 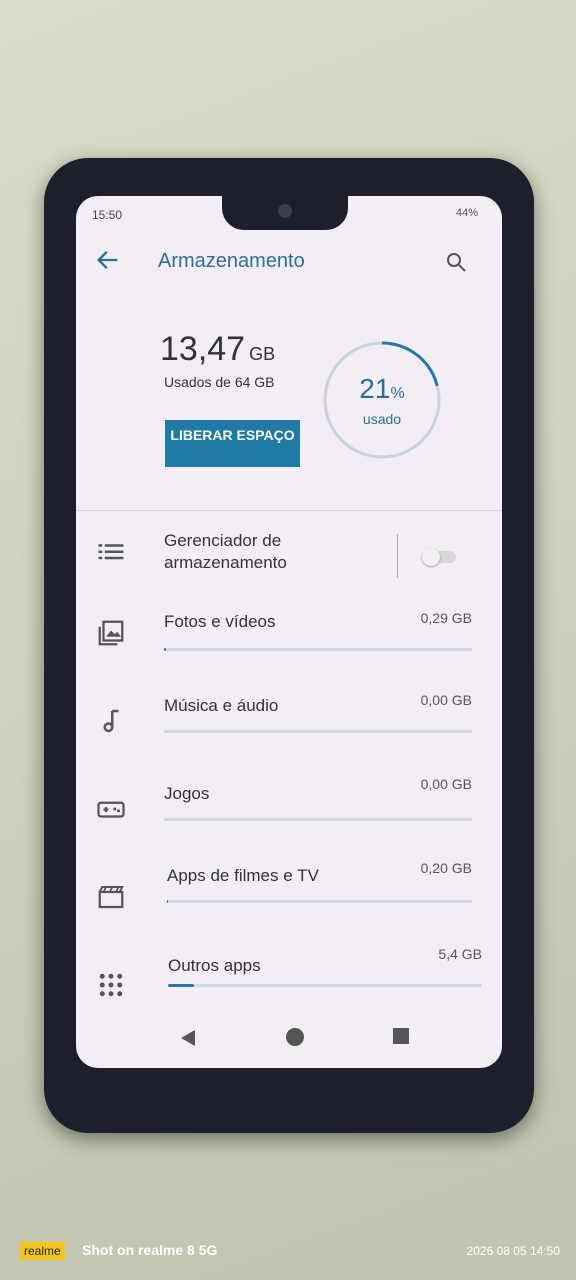 I want to click on category-size: 0,20 GB, so click(x=446, y=868).